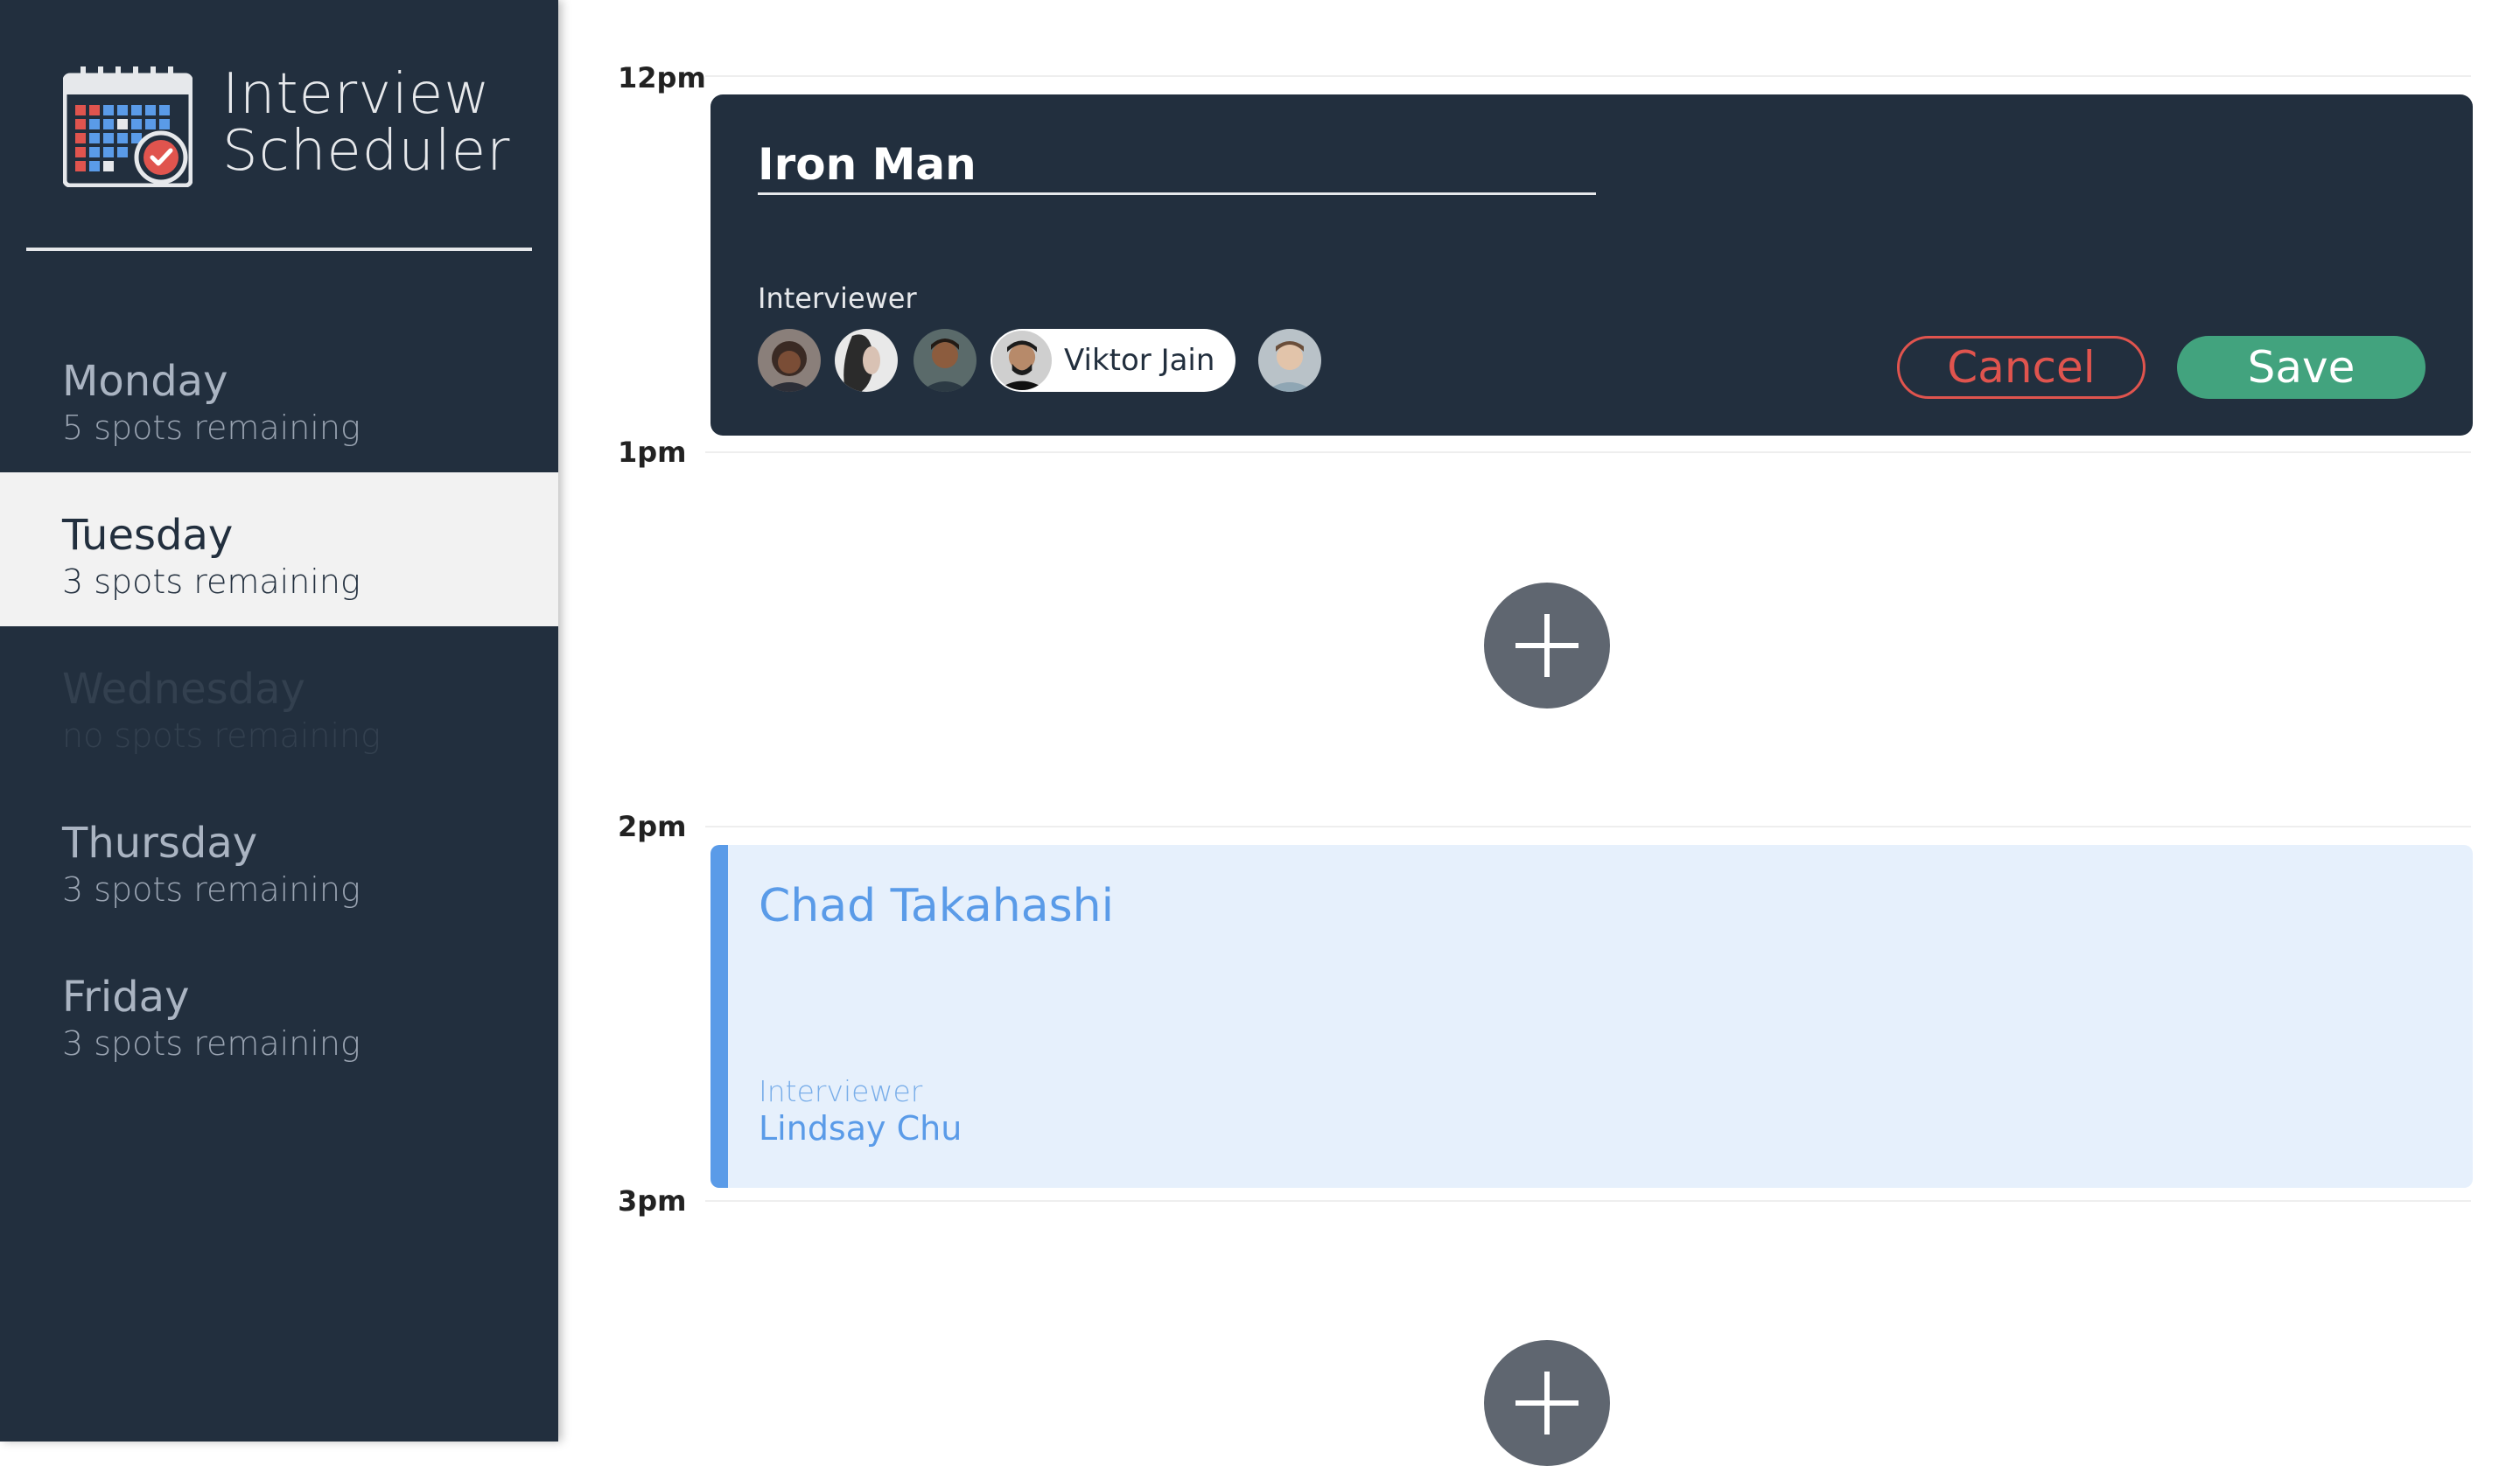  What do you see at coordinates (148, 535) in the screenshot?
I see `day-name: Tuesday` at bounding box center [148, 535].